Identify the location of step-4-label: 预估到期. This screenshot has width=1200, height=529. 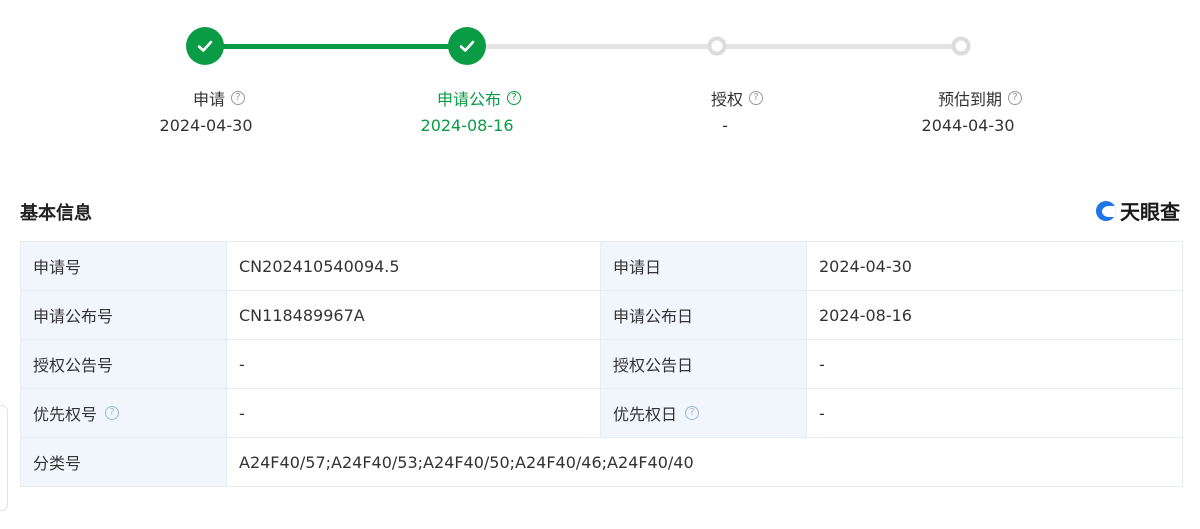
(970, 99).